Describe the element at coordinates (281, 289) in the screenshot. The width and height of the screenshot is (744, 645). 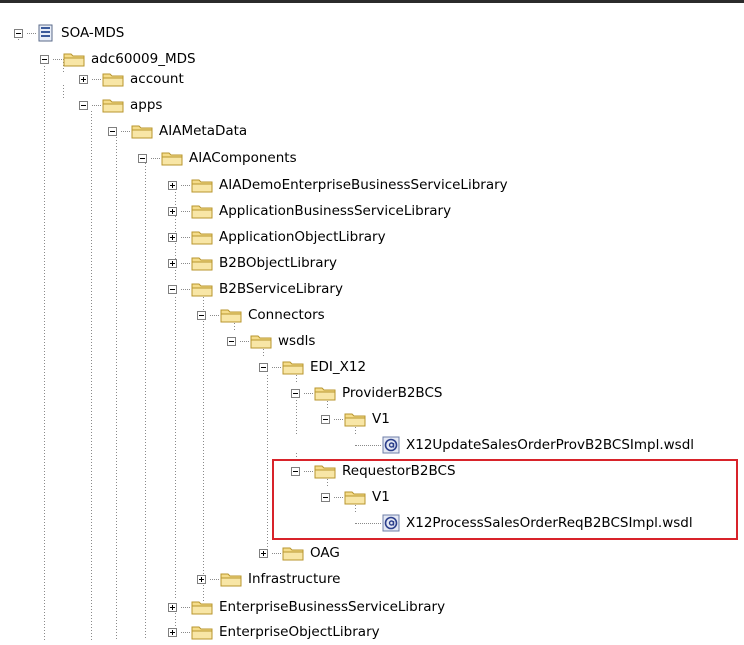
I see `tree-node-label: B2BServiceLibrary` at that location.